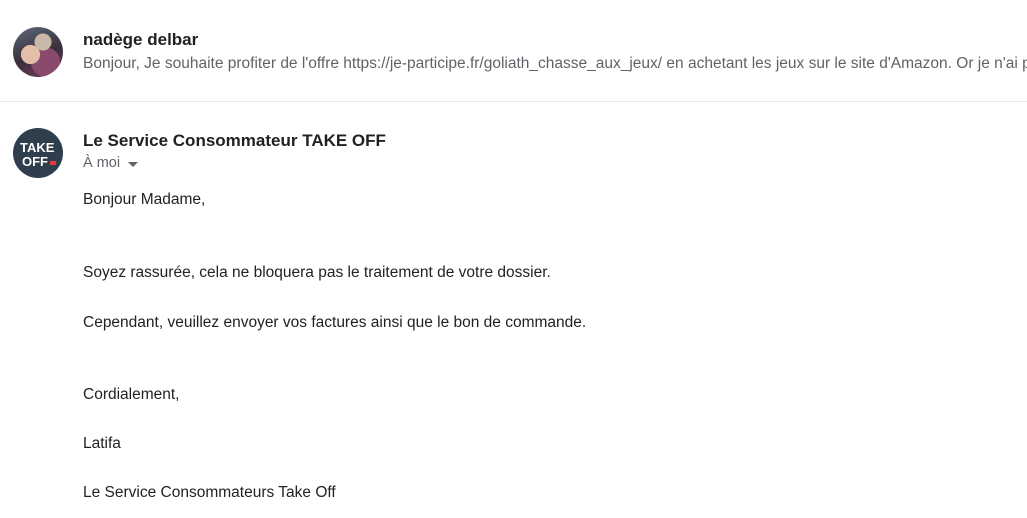  I want to click on sender-name: nadège delbar, so click(140, 40).